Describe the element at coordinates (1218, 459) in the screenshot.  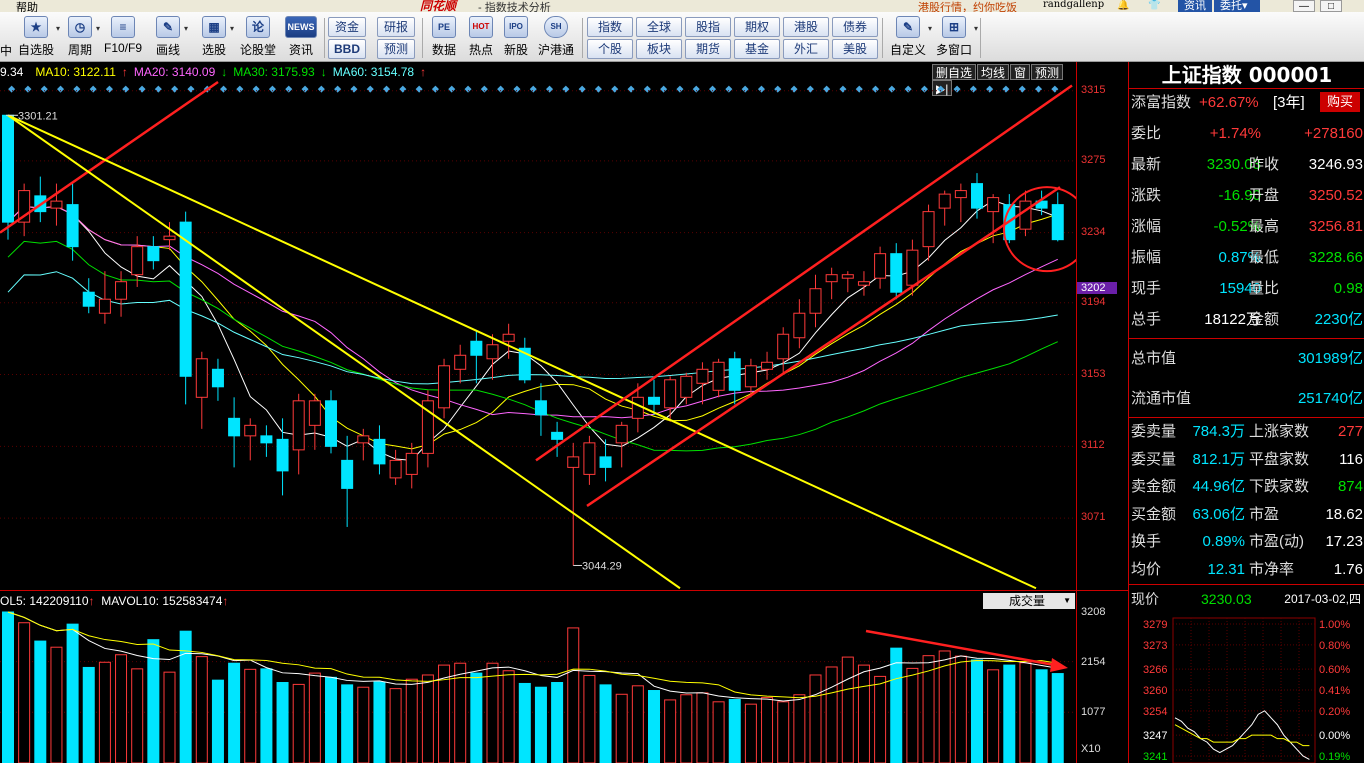
I see `stat-value: 812.1万` at that location.